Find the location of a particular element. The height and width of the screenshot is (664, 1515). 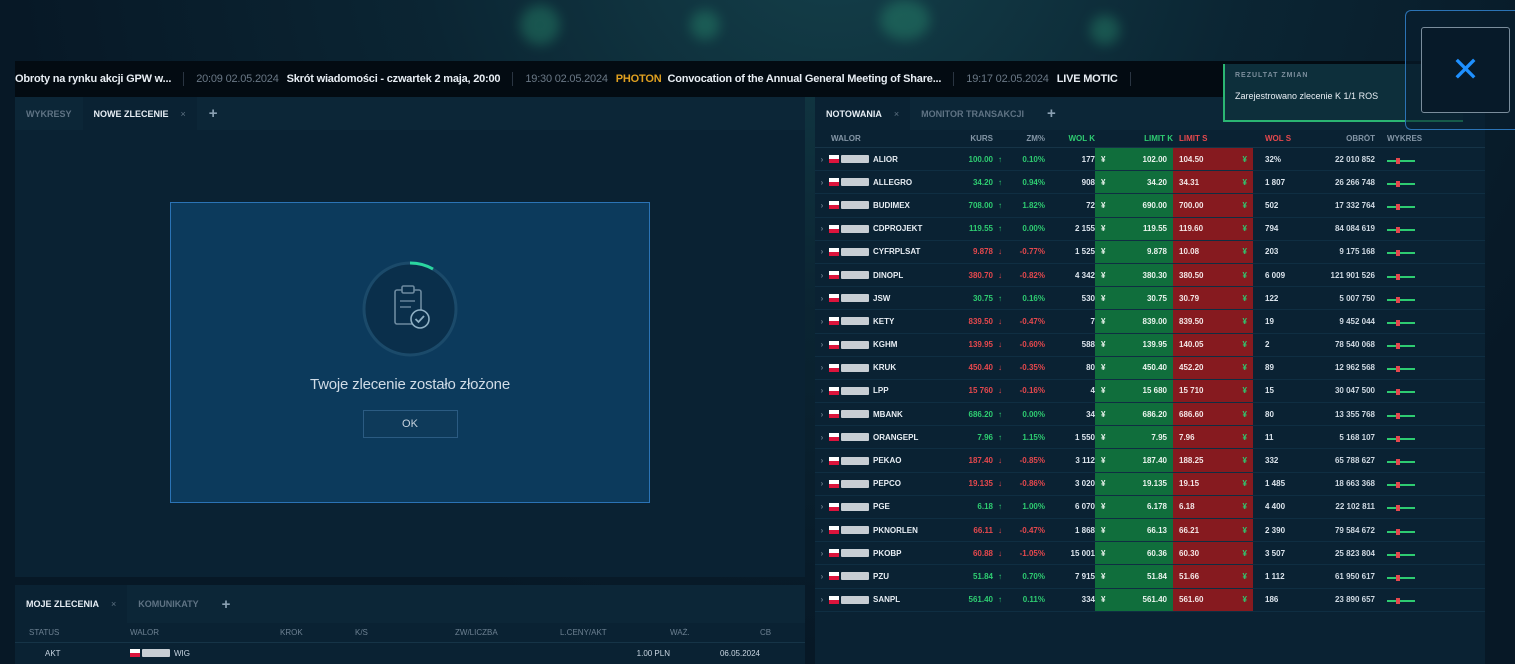

bid-limit-cell: ¥839.00 is located at coordinates (1134, 321).